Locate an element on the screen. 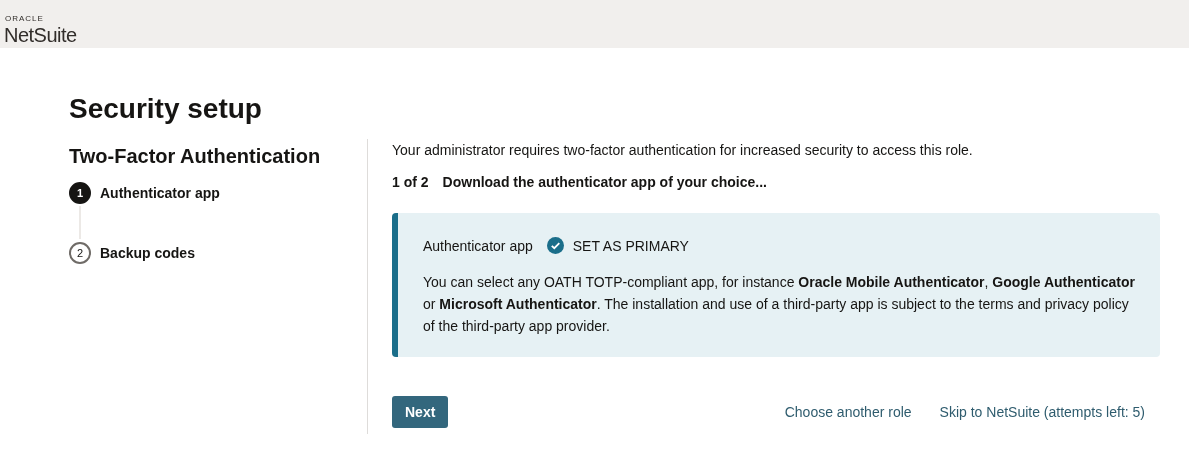 This screenshot has height=454, width=1189. next-button: Next is located at coordinates (420, 412).